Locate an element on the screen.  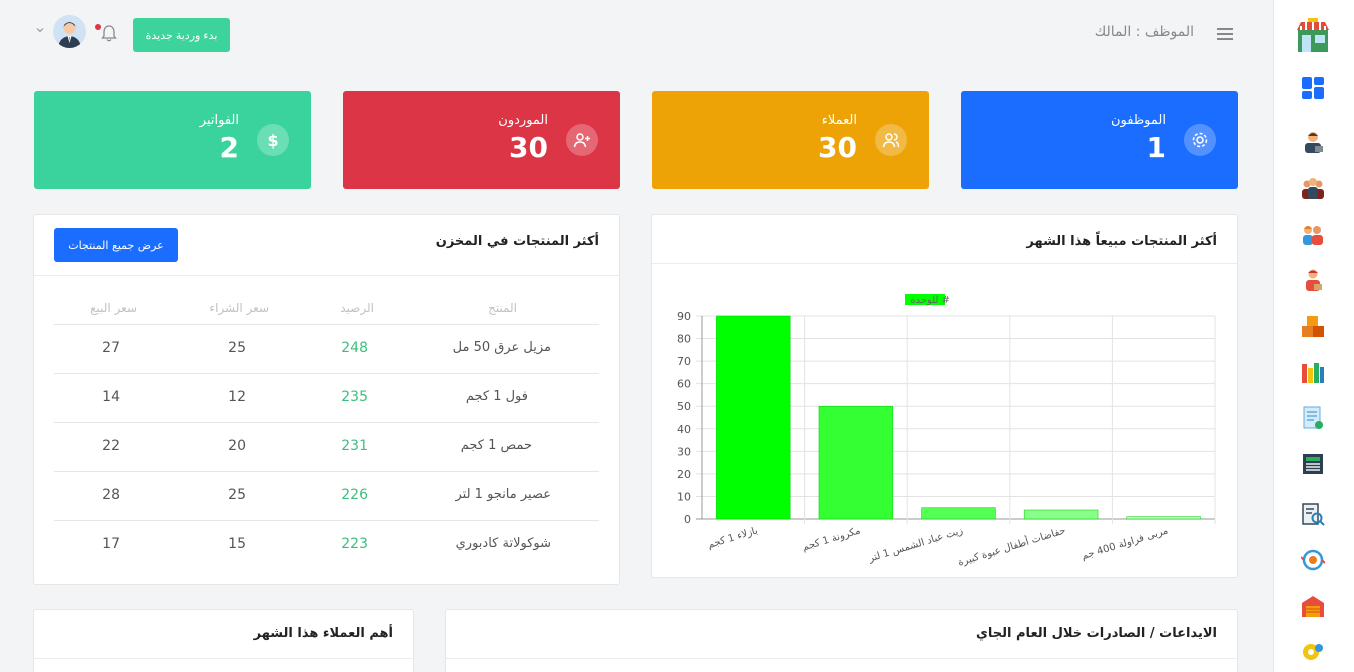
panel-title: أكثر المنتجات في المخزن is located at coordinates (517, 241).